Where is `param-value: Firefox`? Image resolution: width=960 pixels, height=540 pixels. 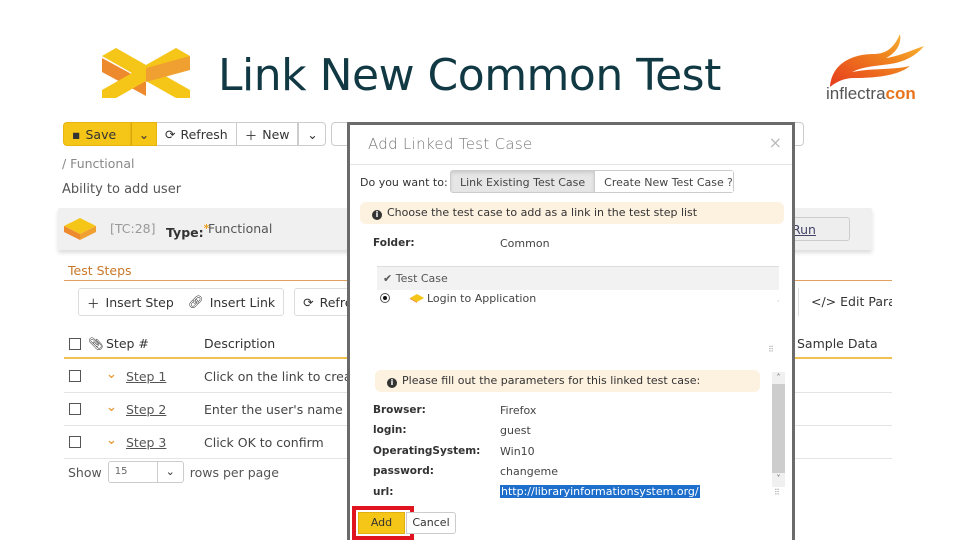
param-value: Firefox is located at coordinates (518, 410).